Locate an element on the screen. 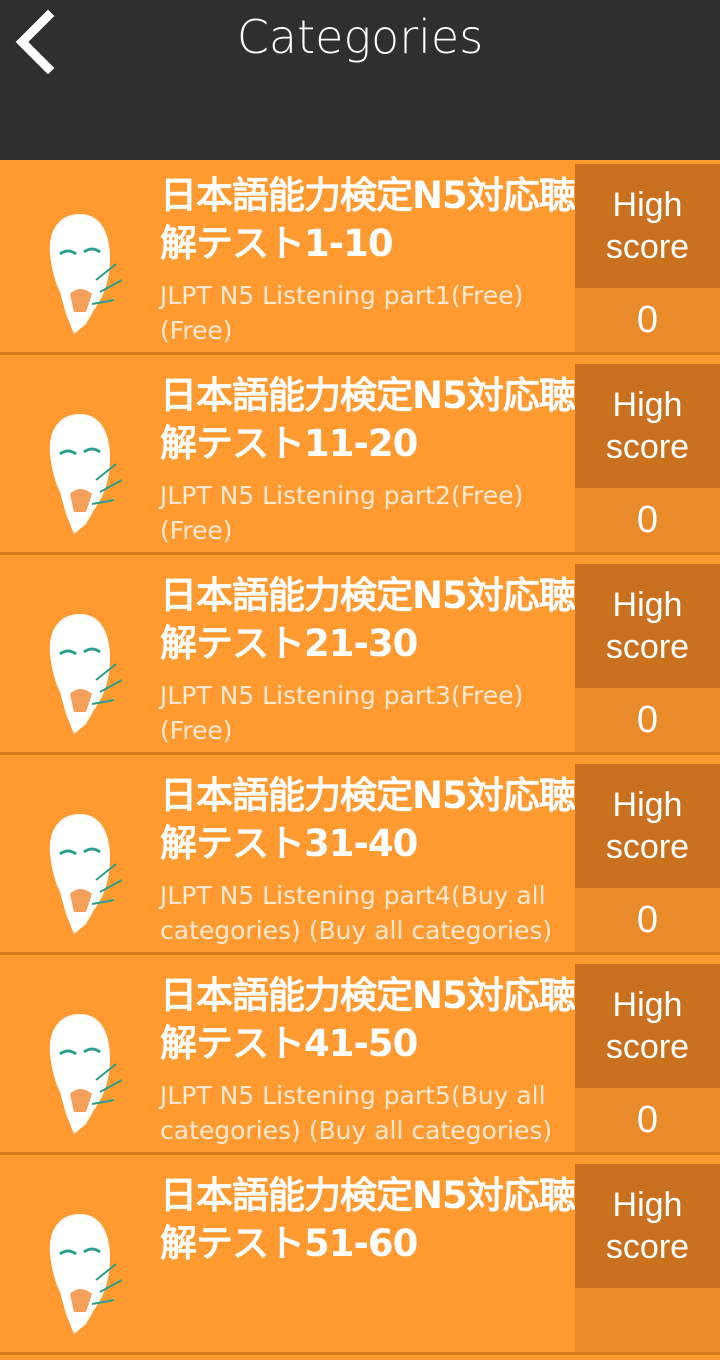 The image size is (720, 1360). category-card: 日本語能力検定N5対応聴解テスト51-60 High score is located at coordinates (360, 1258).